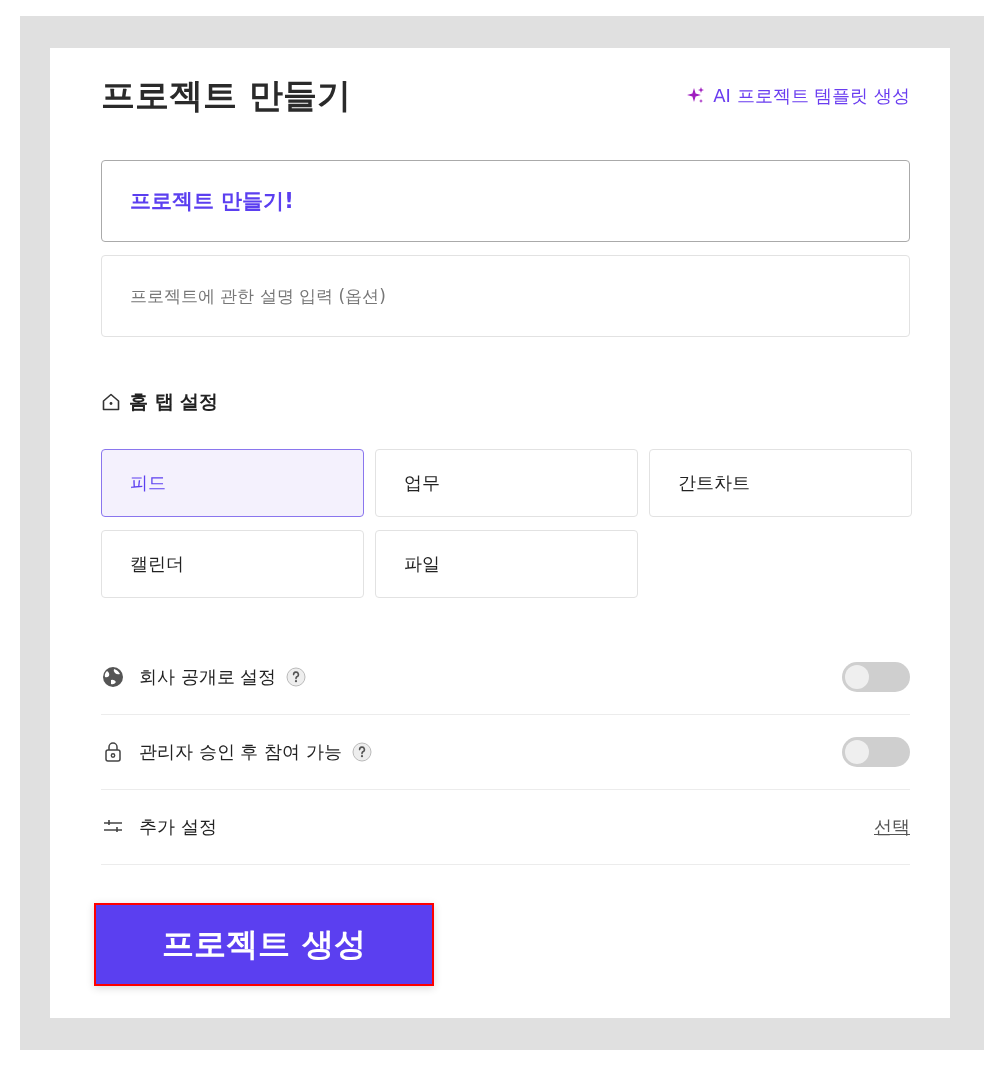  What do you see at coordinates (505, 201) in the screenshot?
I see `project-name-field: 프로젝트 만들기!` at bounding box center [505, 201].